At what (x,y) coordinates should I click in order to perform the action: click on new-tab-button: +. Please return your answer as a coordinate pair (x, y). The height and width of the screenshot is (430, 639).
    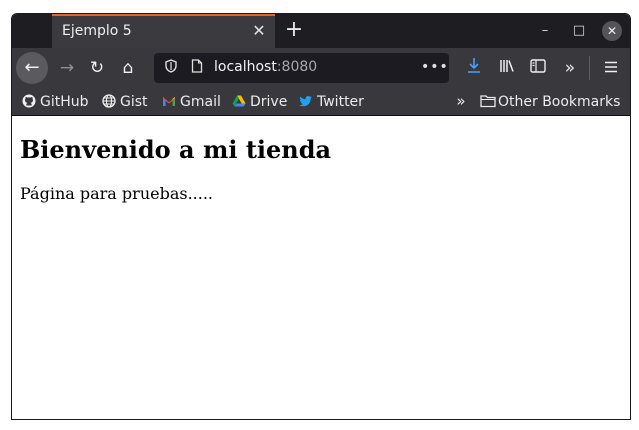
    Looking at the image, I should click on (294, 30).